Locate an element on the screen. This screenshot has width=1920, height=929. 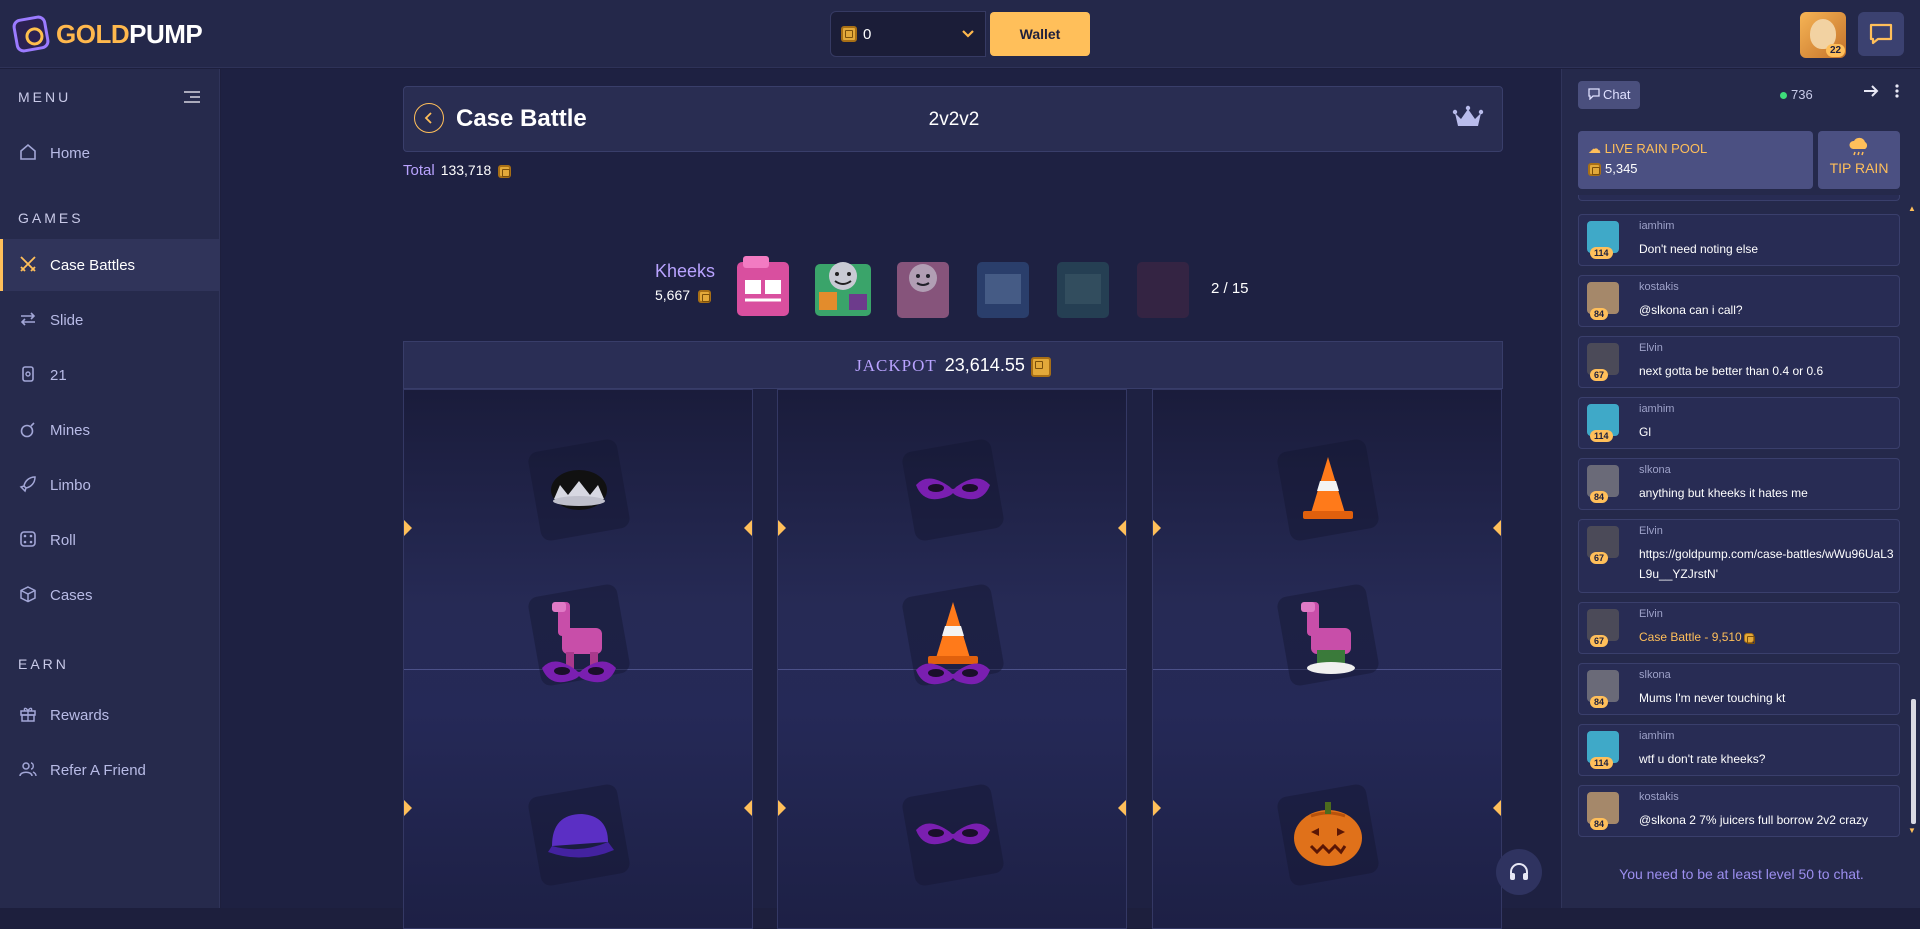
chat-message: 67 Elvin Case Battle - 9,510 is located at coordinates (1739, 628).